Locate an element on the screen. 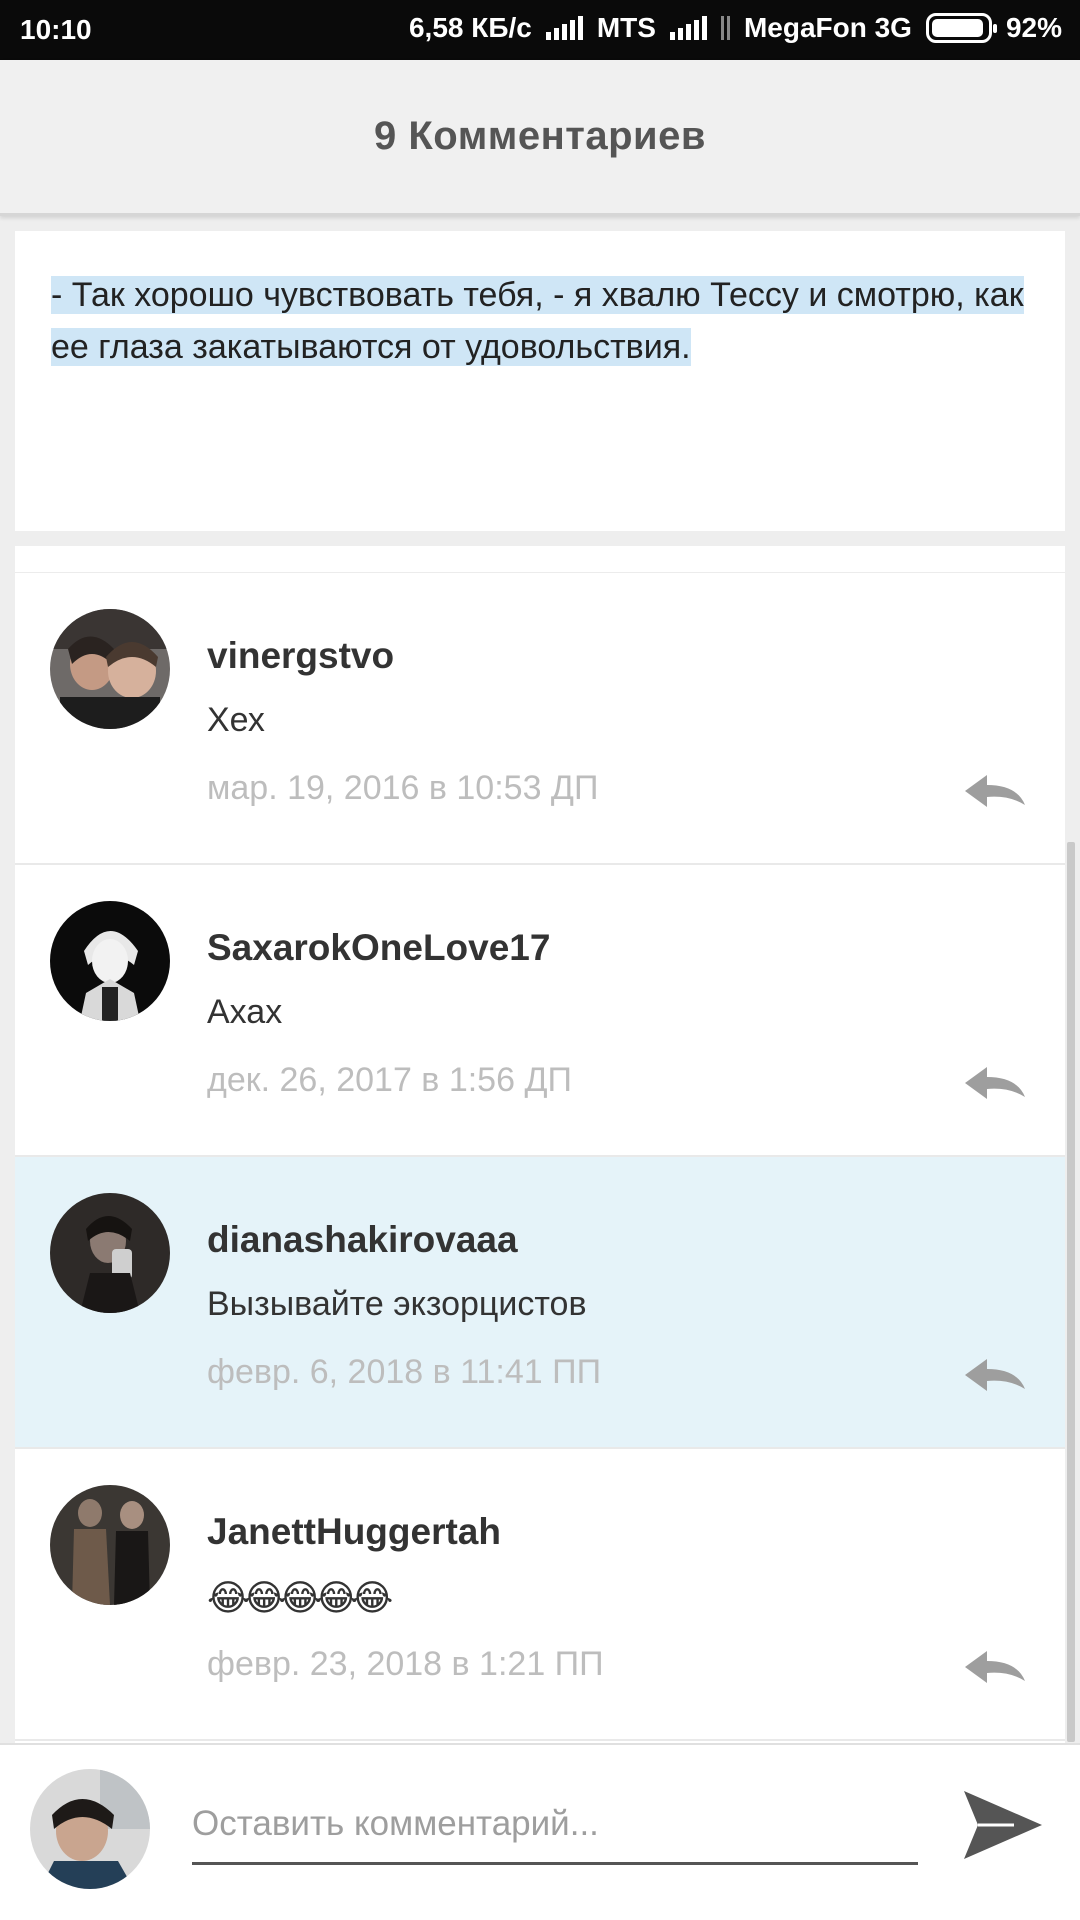 This screenshot has width=1080, height=1920. battery-icon is located at coordinates (961, 28).